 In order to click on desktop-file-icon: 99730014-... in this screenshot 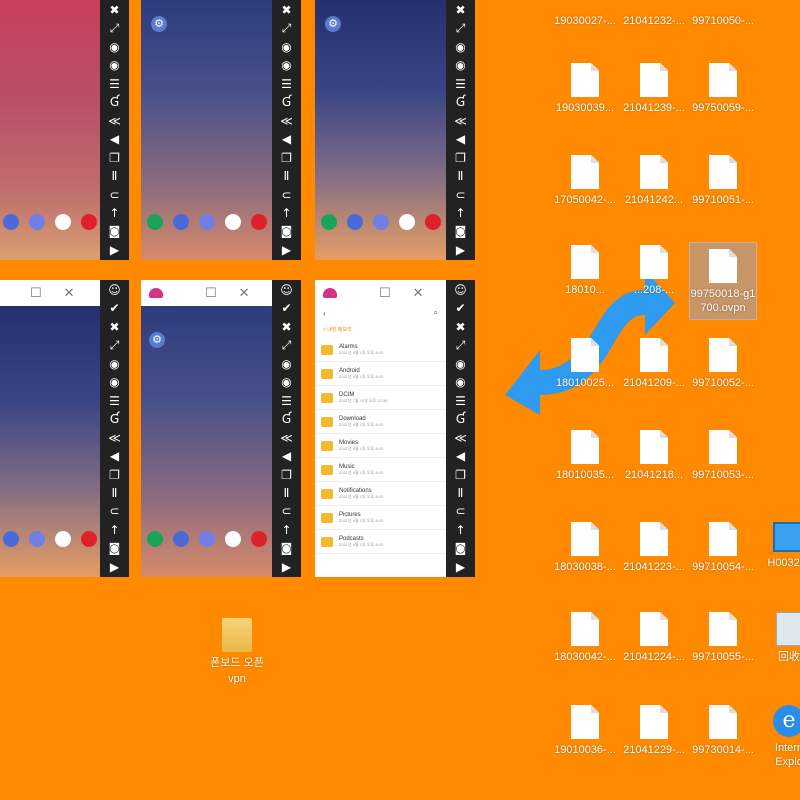, I will do `click(723, 731)`.